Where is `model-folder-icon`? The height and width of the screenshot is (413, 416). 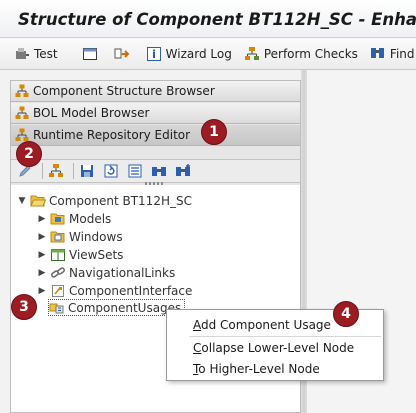 model-folder-icon is located at coordinates (57, 218).